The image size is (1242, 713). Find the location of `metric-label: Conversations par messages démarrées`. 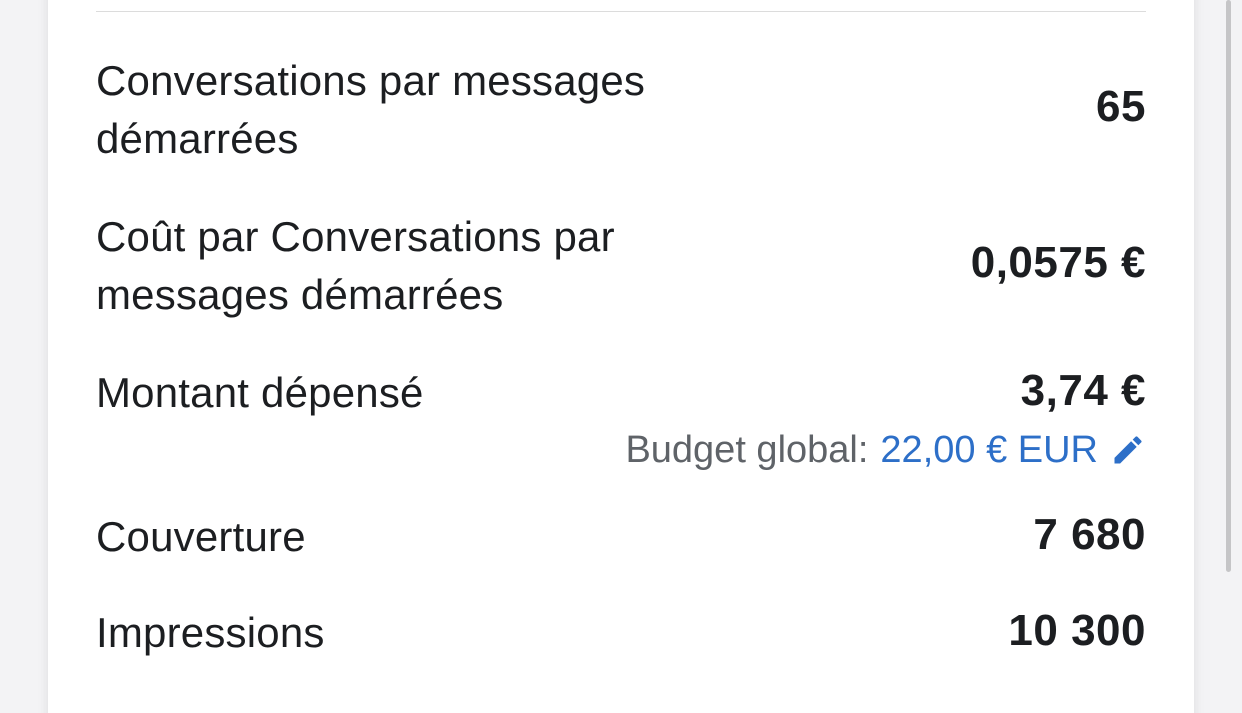

metric-label: Conversations par messages démarrées is located at coordinates (371, 109).